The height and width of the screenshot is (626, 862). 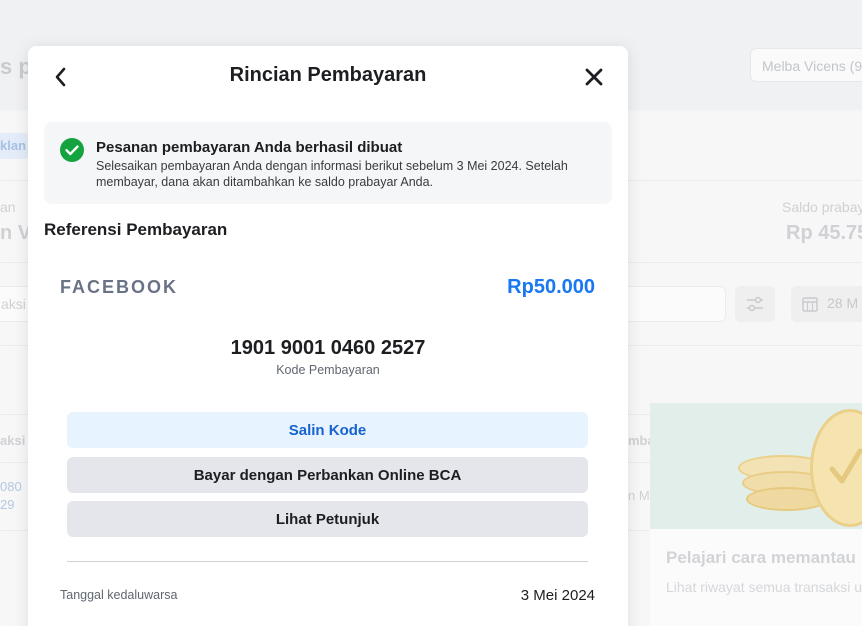 I want to click on close-icon, so click(x=594, y=77).